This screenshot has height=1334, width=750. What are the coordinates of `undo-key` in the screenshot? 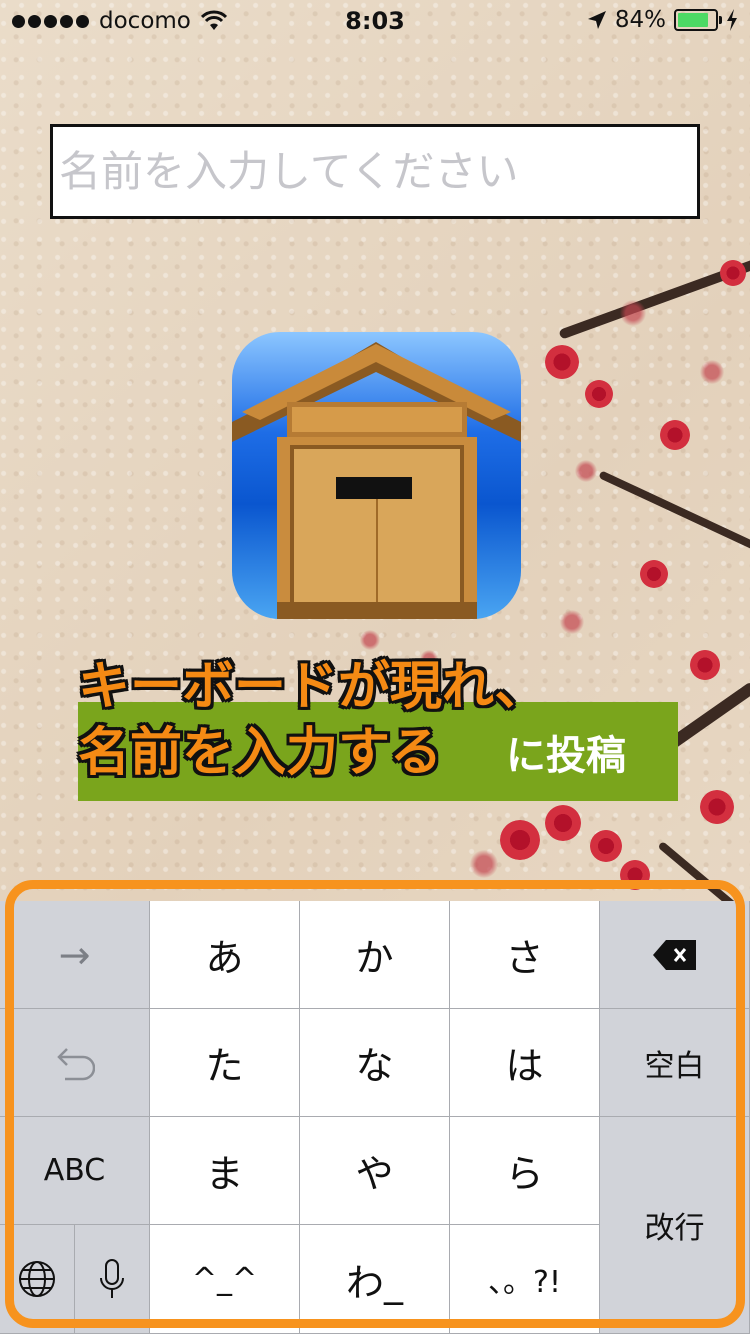 It's located at (75, 1063).